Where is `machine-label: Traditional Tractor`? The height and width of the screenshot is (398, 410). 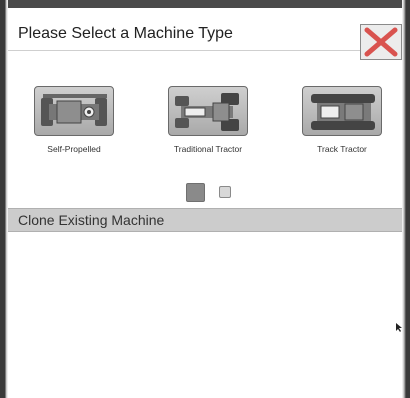 machine-label: Traditional Tractor is located at coordinates (208, 149).